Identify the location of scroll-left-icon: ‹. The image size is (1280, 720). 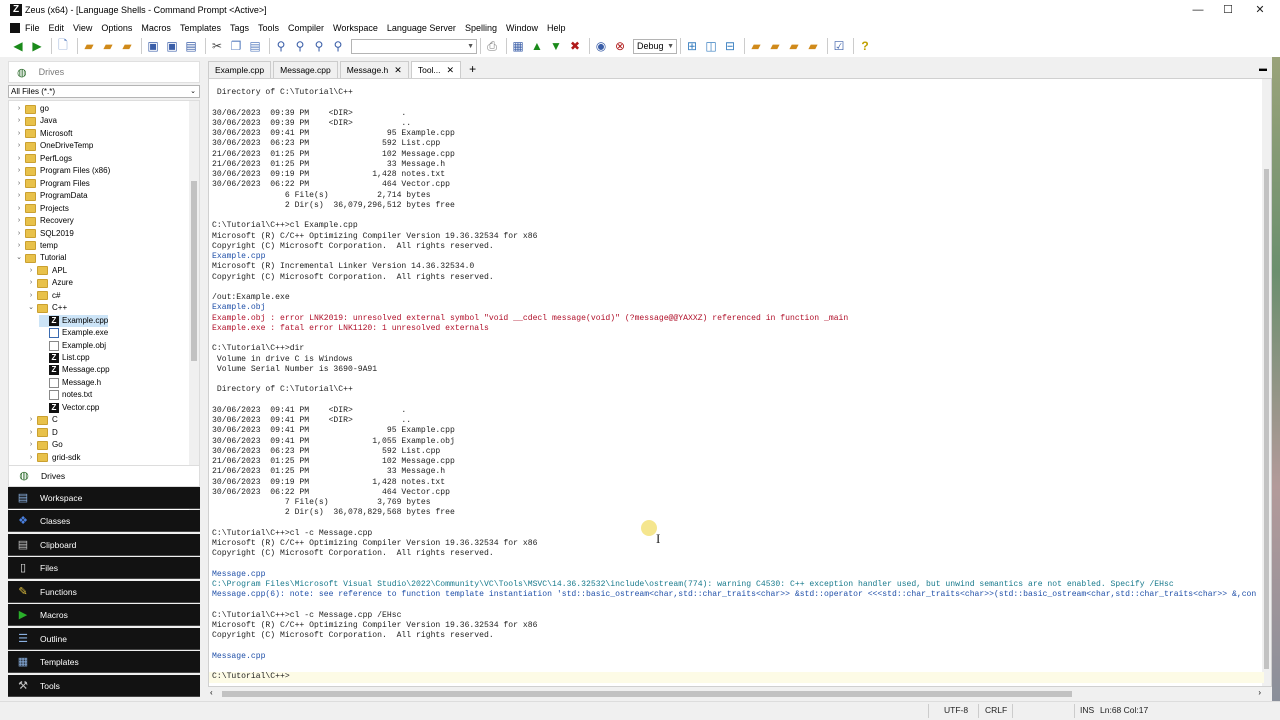
(211, 692).